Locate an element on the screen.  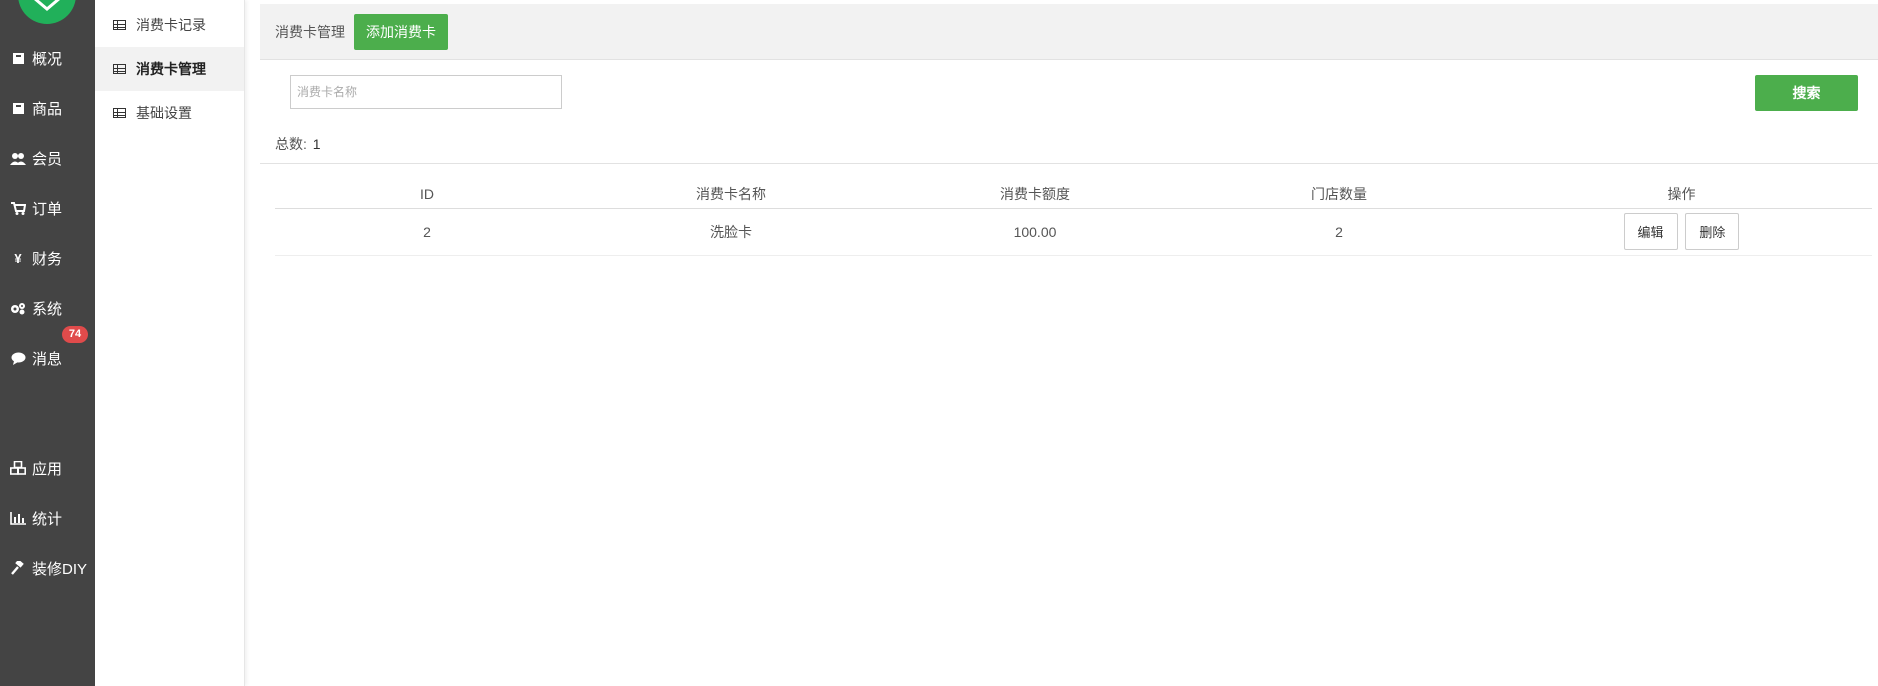
sub-item-card-records: 消费卡记录 is located at coordinates (169, 25).